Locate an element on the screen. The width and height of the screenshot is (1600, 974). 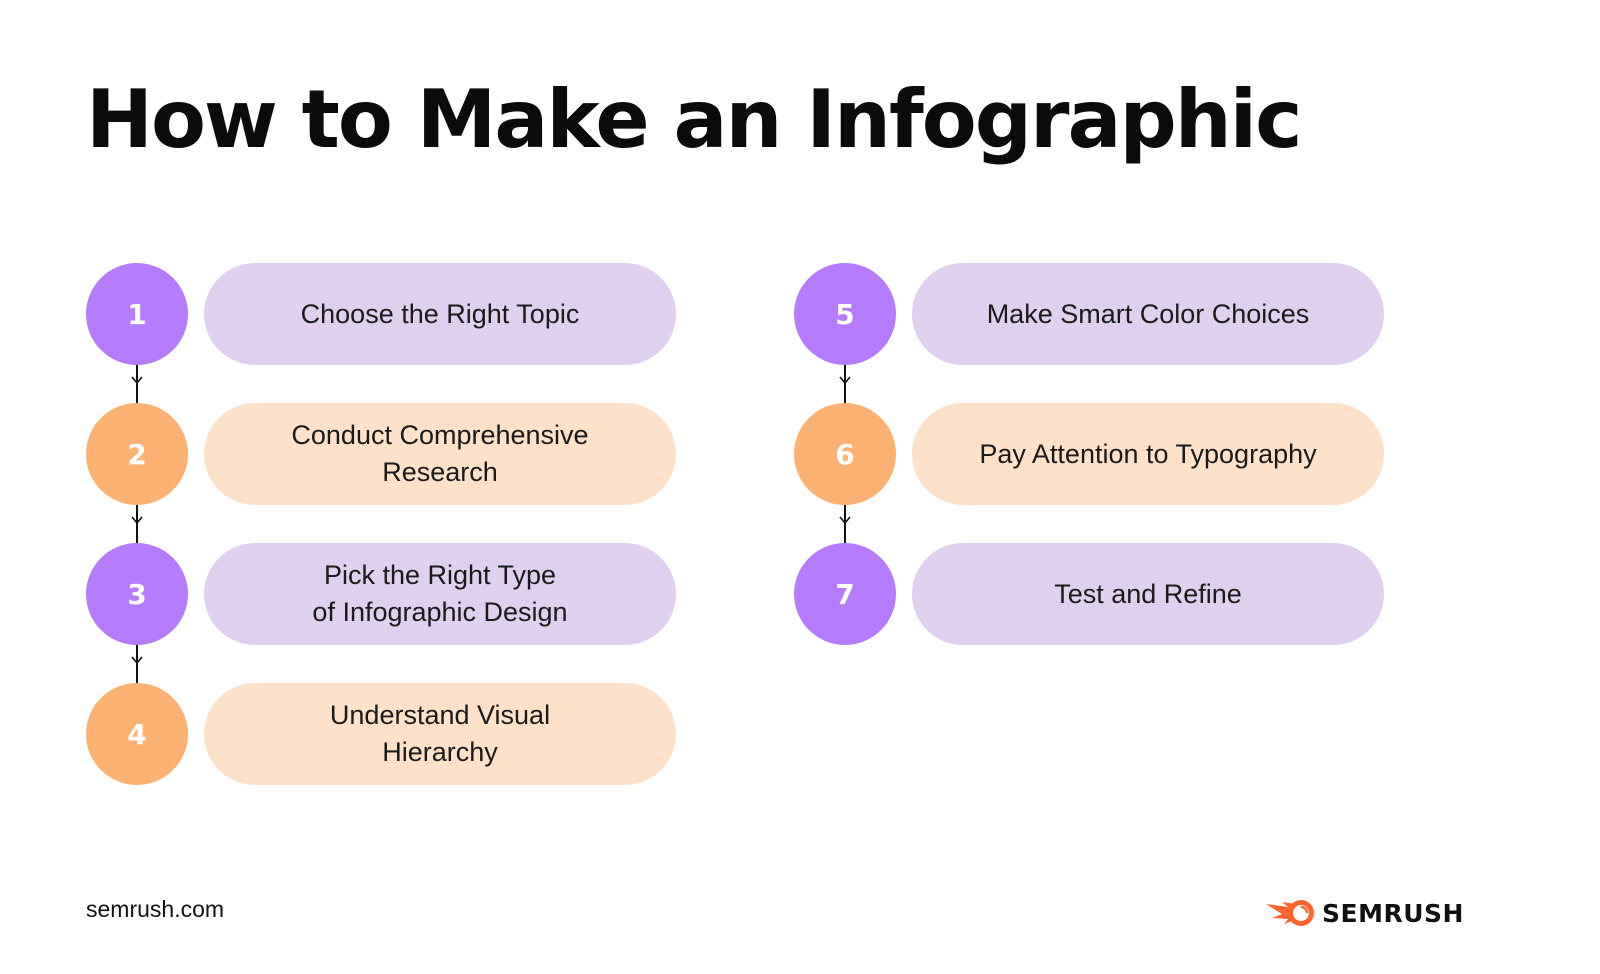
step-number-circle: 6 is located at coordinates (845, 454).